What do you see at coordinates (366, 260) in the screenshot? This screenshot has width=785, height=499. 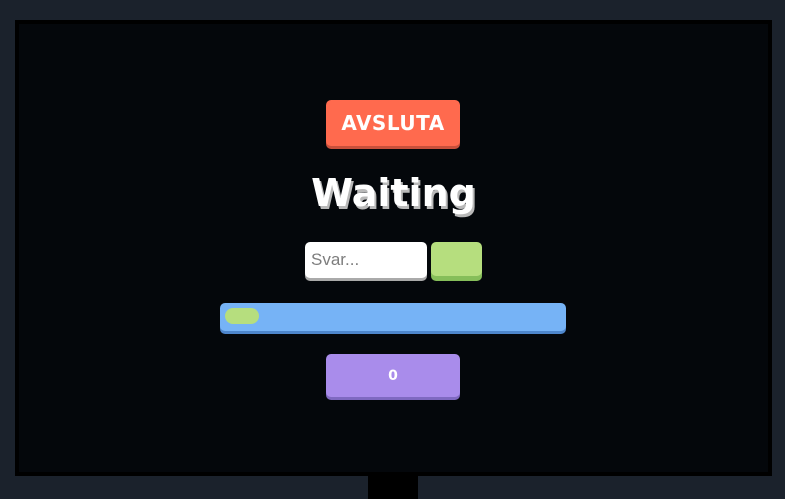 I see `answer-input` at bounding box center [366, 260].